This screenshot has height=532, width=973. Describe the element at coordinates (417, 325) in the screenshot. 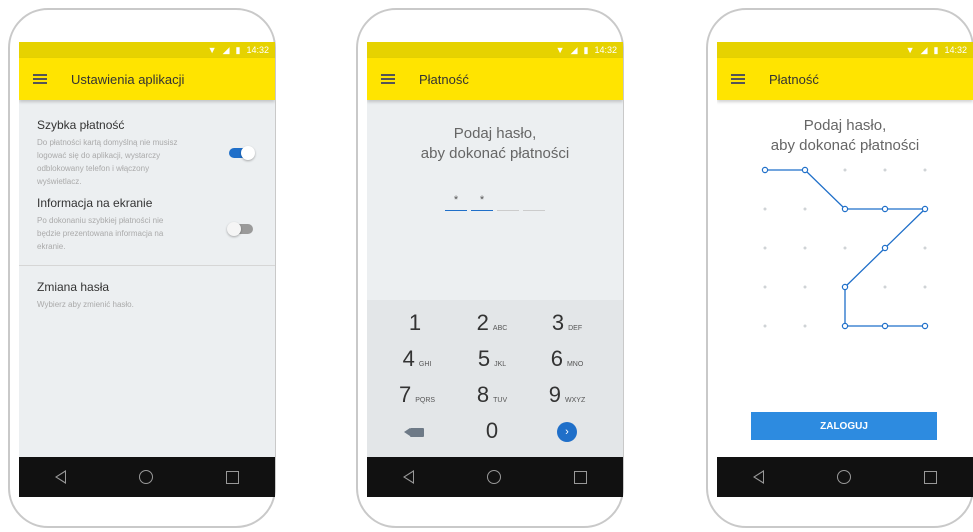

I see `key-1: 1` at that location.